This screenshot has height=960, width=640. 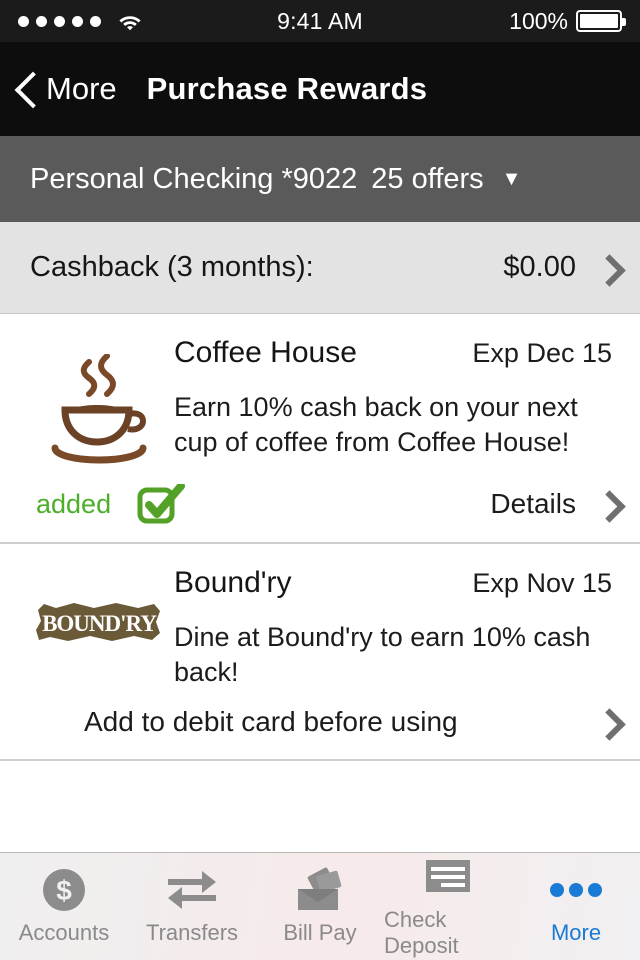 I want to click on coffee-cup-icon, so click(x=99, y=409).